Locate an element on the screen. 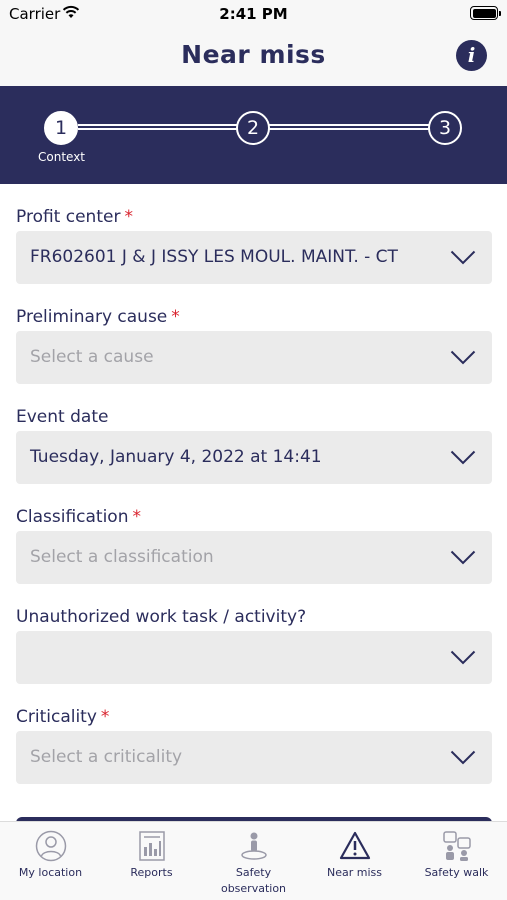 The image size is (507, 900). safety-walk-icon is located at coordinates (456, 846).